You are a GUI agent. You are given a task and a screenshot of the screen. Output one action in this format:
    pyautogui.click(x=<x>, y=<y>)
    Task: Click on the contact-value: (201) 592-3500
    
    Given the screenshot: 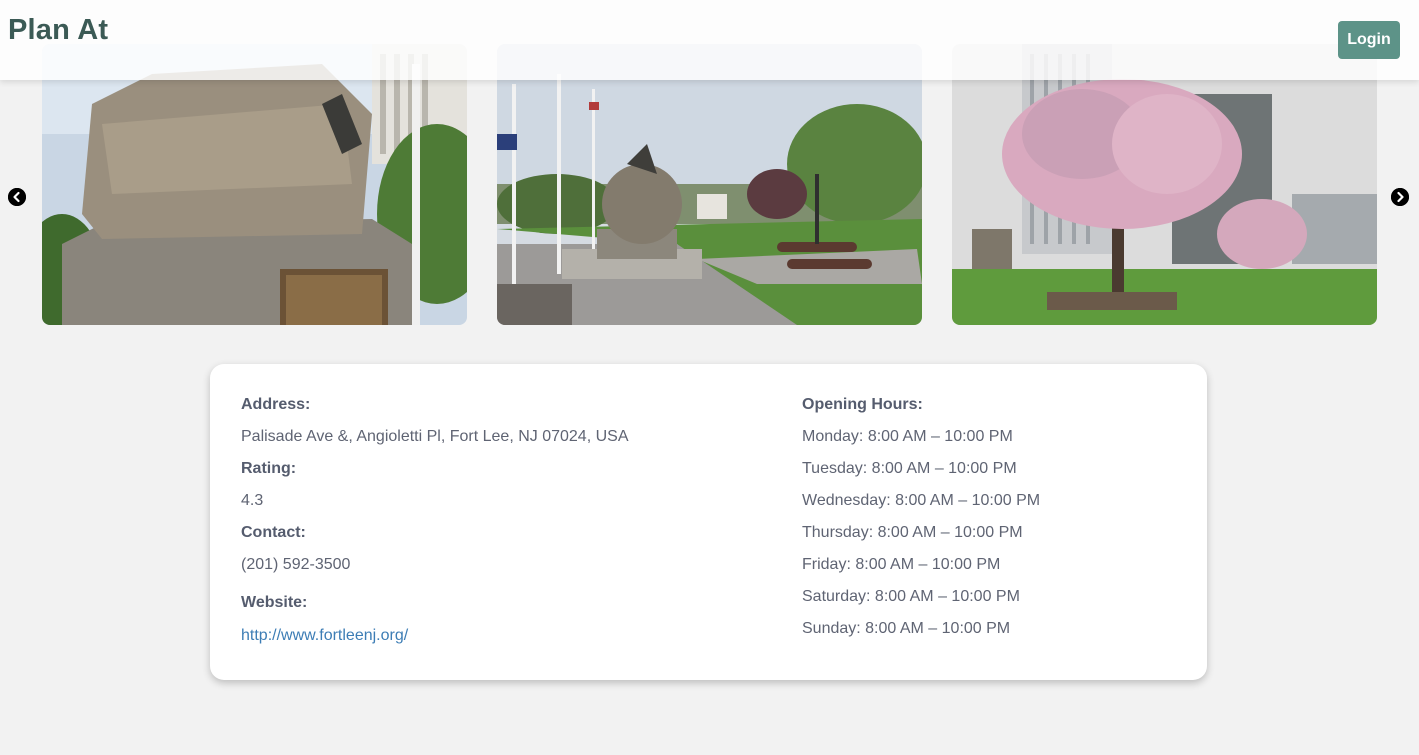 What is the action you would take?
    pyautogui.click(x=296, y=564)
    